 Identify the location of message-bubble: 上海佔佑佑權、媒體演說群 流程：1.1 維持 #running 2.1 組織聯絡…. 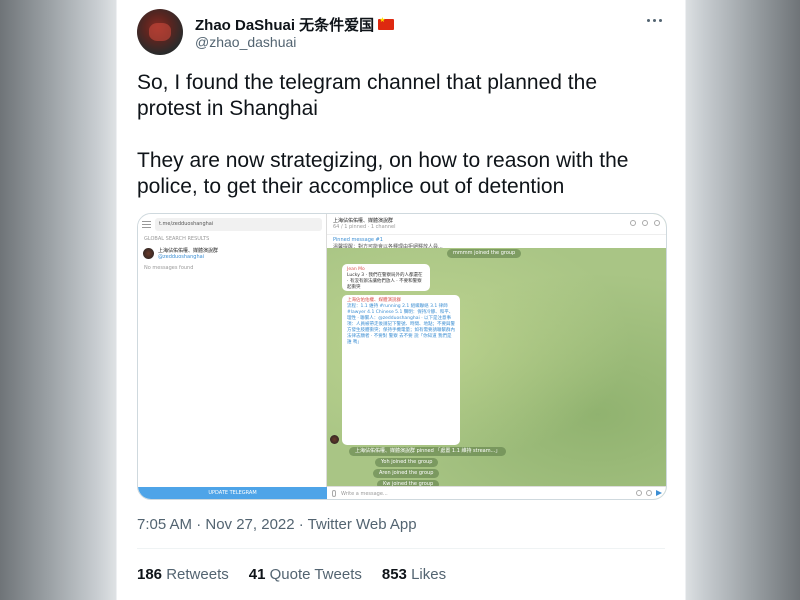
(401, 370).